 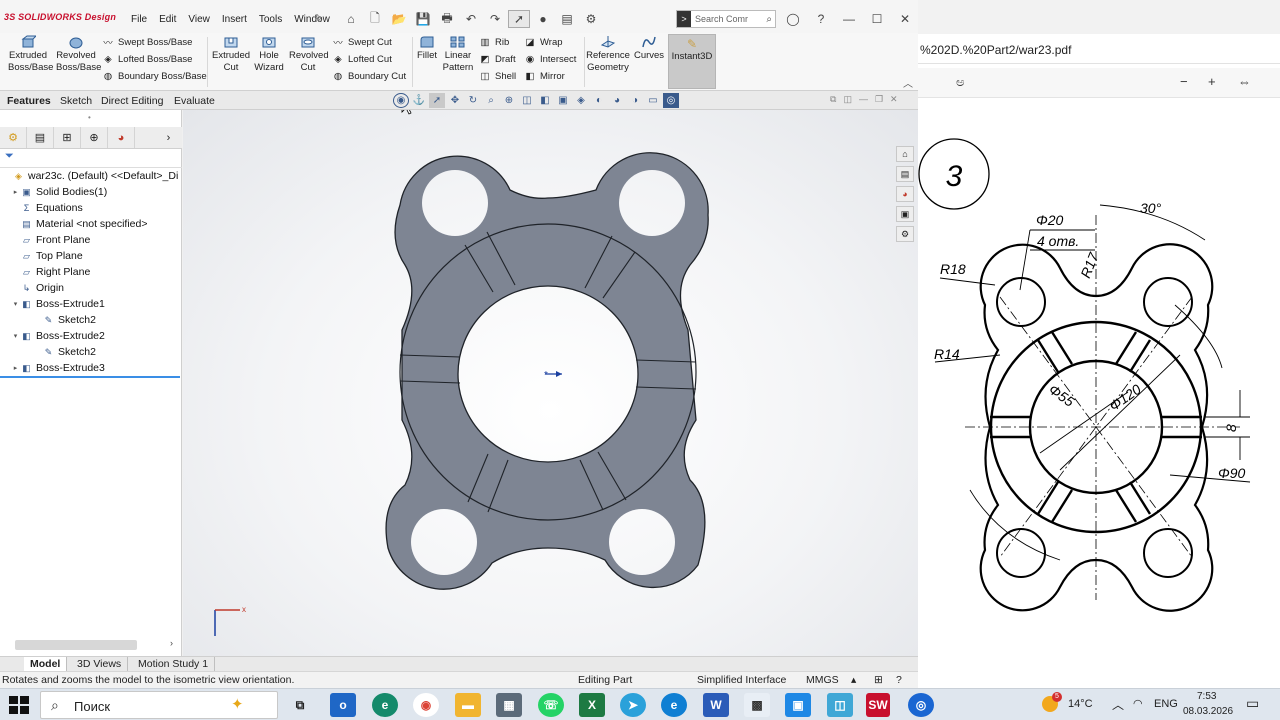 What do you see at coordinates (375, 19) in the screenshot?
I see `new-document-icon: 🗋` at bounding box center [375, 19].